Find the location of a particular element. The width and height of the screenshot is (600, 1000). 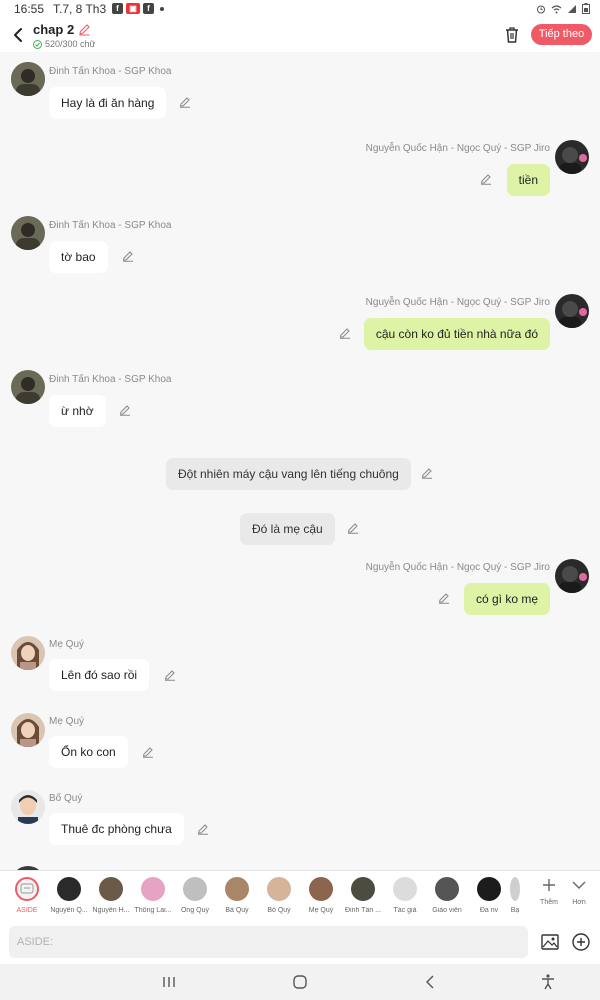

character-item: Ông Quý is located at coordinates (195, 895).